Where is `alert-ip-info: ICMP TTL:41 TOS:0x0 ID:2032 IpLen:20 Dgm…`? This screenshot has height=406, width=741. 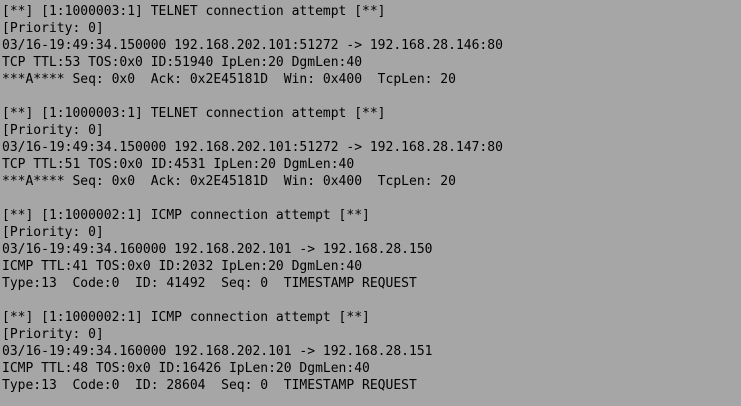
alert-ip-info: ICMP TTL:41 TOS:0x0 ID:2032 IpLen:20 Dgm… is located at coordinates (182, 266).